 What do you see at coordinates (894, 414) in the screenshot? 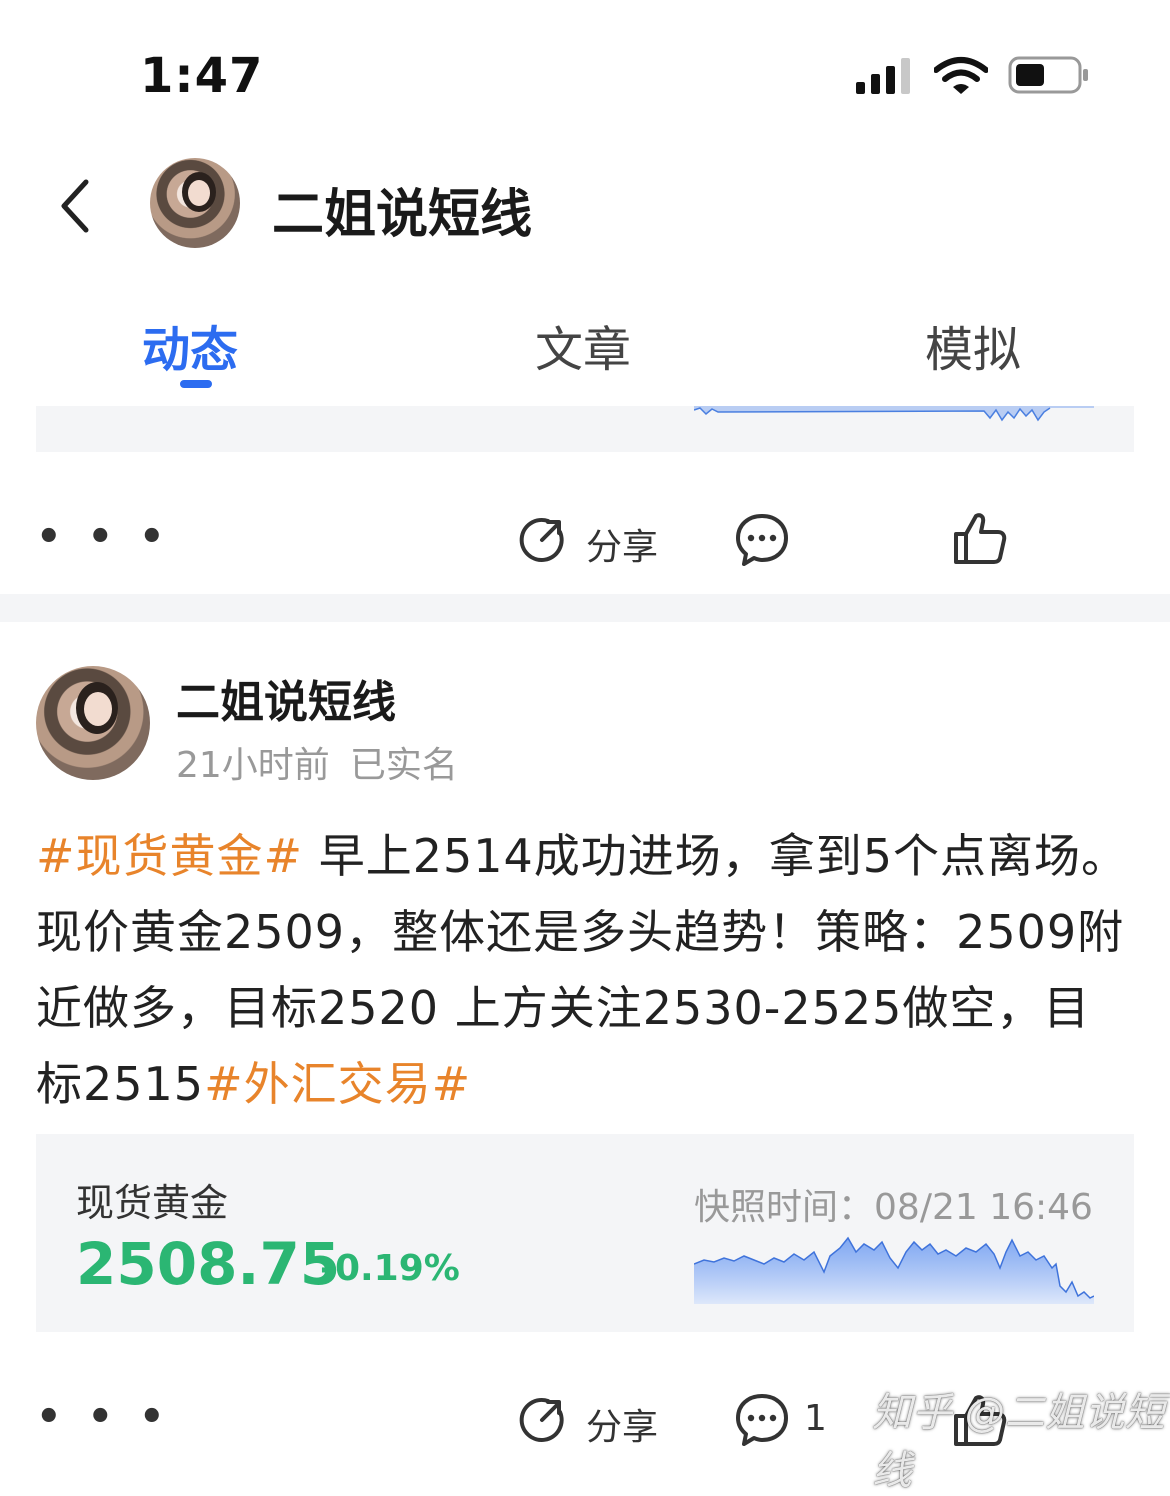
I see `mini-chart-partial` at bounding box center [894, 414].